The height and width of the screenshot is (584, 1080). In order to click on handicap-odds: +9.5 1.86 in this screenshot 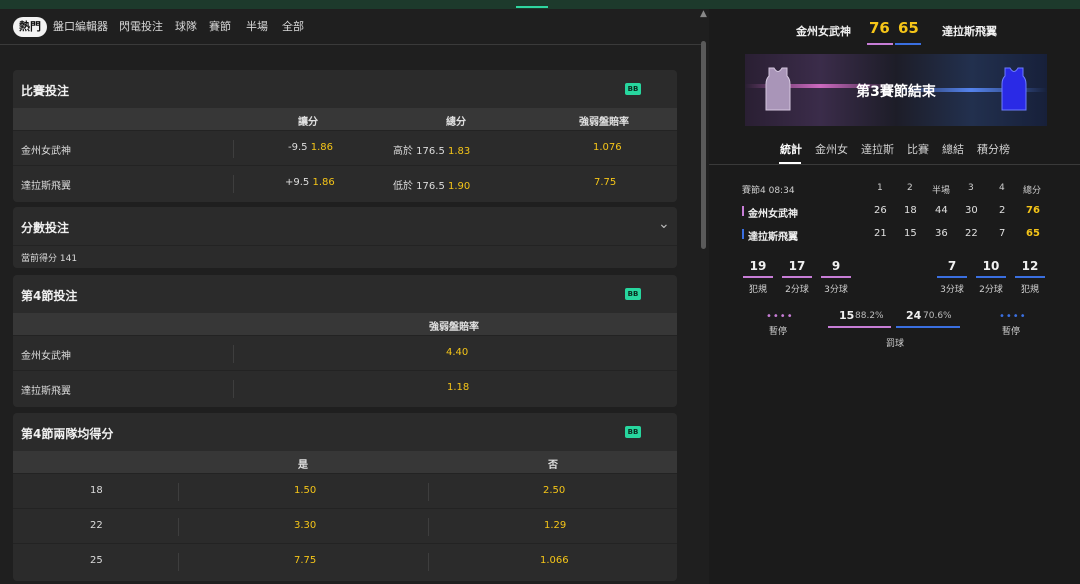, I will do `click(310, 182)`.